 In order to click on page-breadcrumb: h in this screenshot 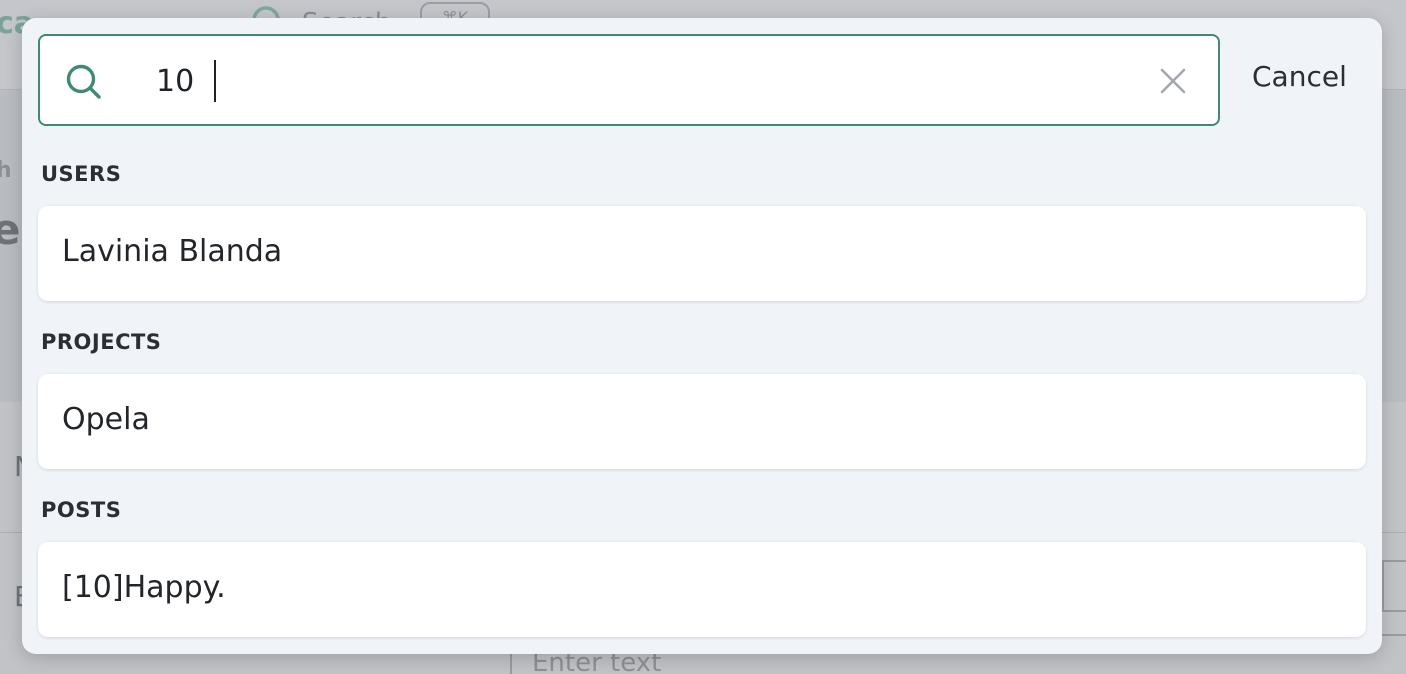, I will do `click(6, 170)`.